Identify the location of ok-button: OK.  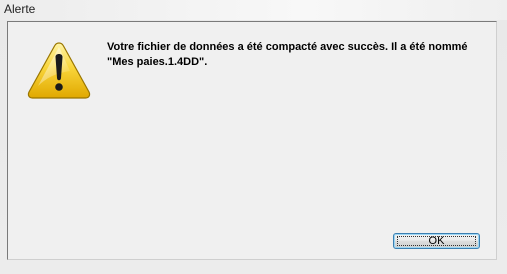
(436, 241).